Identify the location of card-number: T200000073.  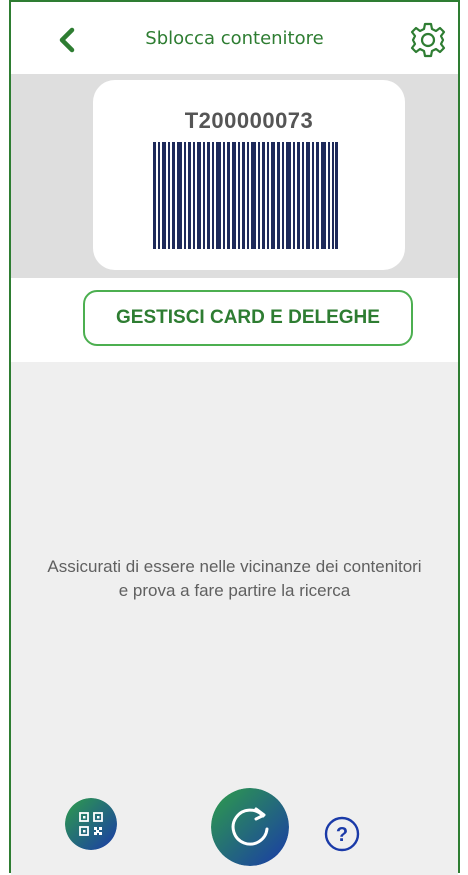
(249, 120).